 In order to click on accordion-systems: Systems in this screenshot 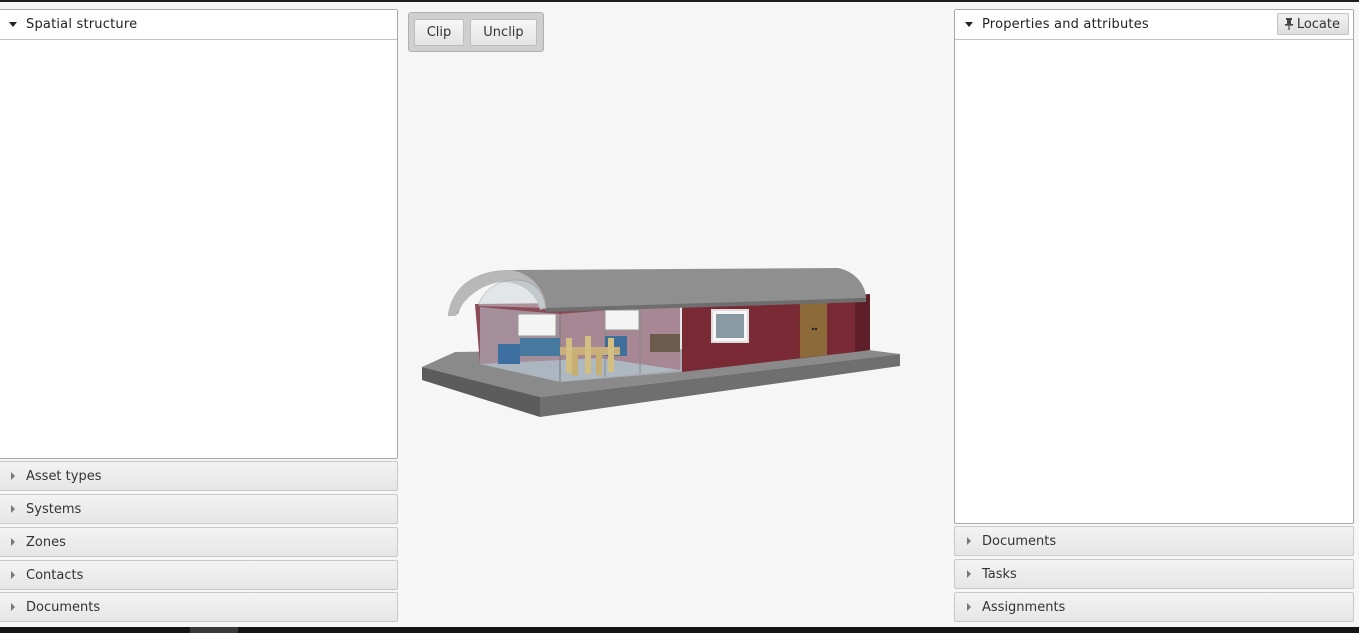, I will do `click(199, 509)`.